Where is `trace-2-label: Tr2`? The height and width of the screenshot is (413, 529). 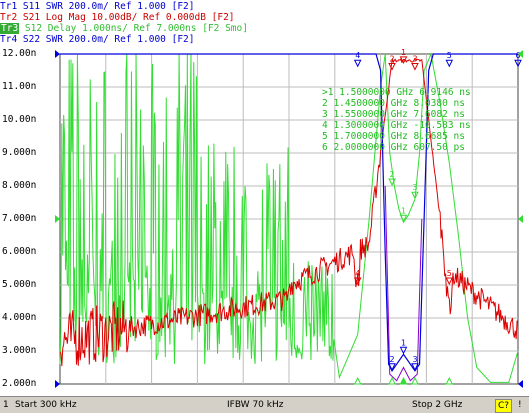 trace-2-label: Tr2 is located at coordinates (9, 17).